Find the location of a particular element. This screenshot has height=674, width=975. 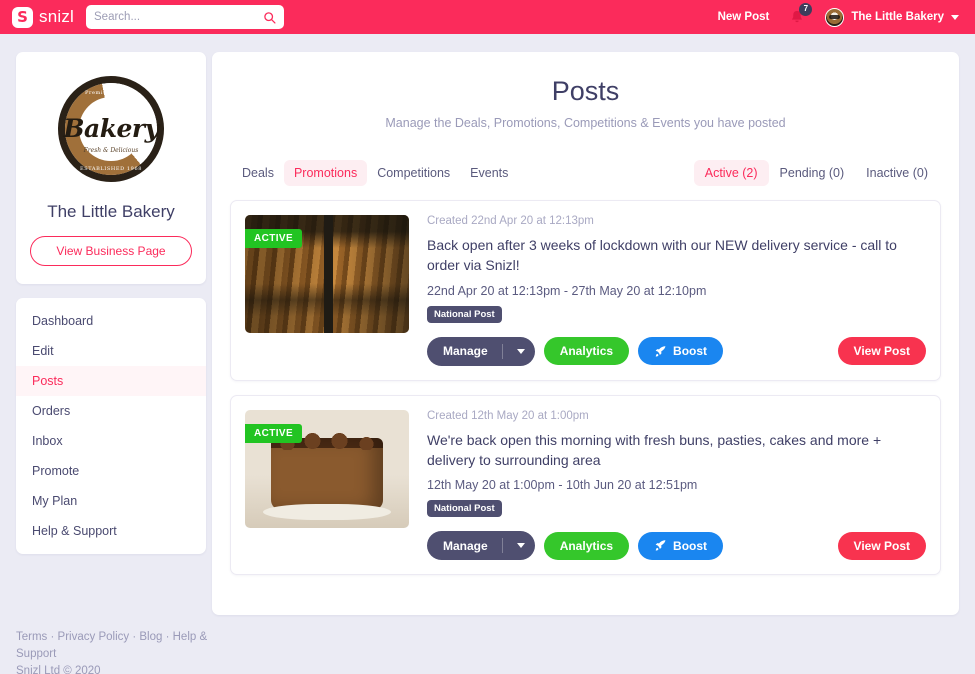

sidebar-item-my-plan: My Plan is located at coordinates (111, 501).